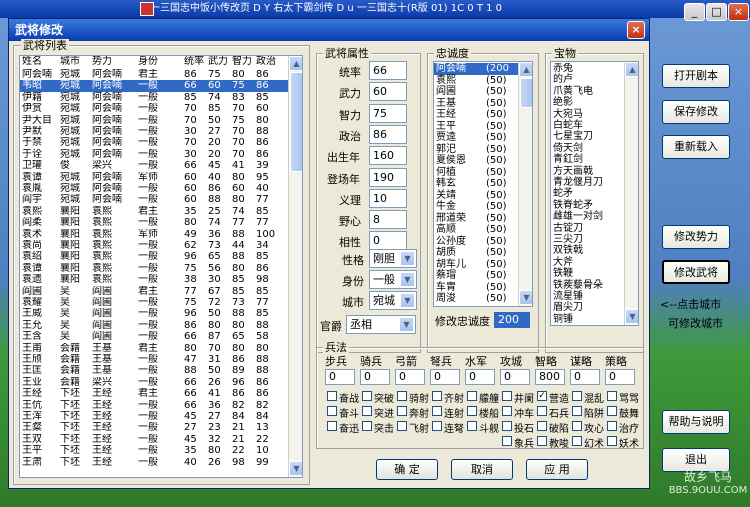 Image resolution: width=750 pixels, height=507 pixels. Describe the element at coordinates (154, 199) in the screenshot. I see `table-row: 阎宇 宛城 阿会喃 一般 60 88 80 77` at that location.